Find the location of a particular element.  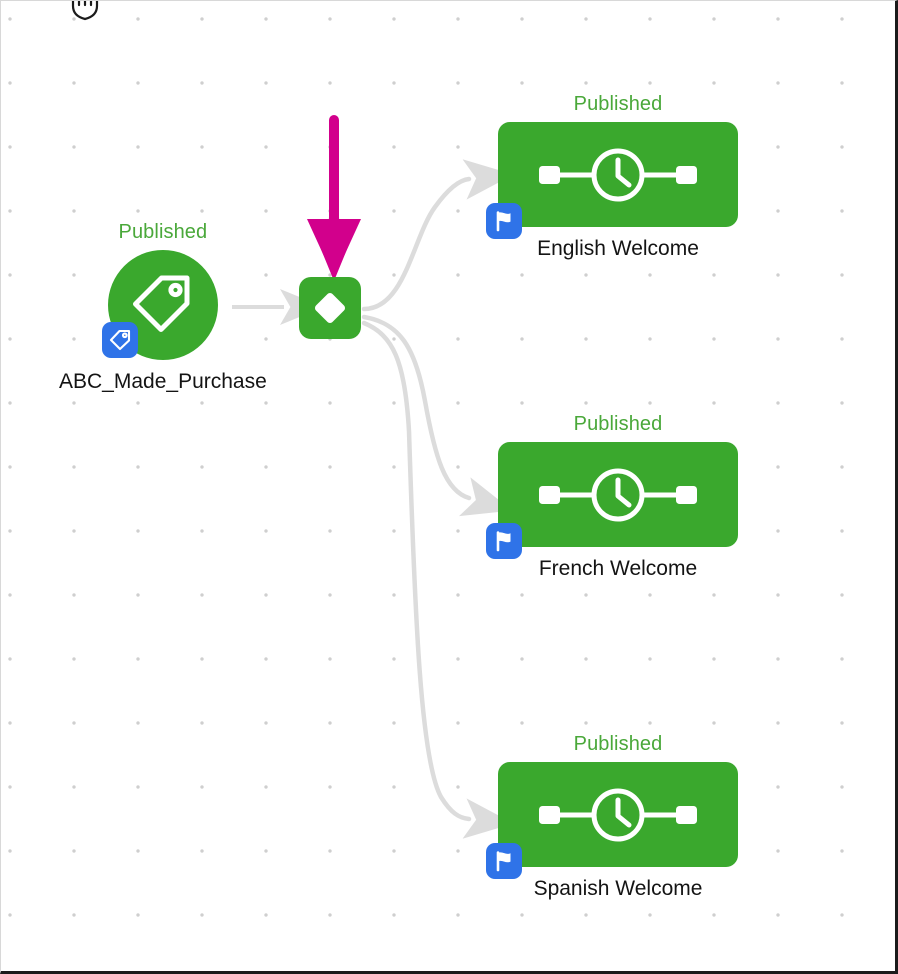

node-wait-french: Published French Welcome is located at coordinates (612, 497).